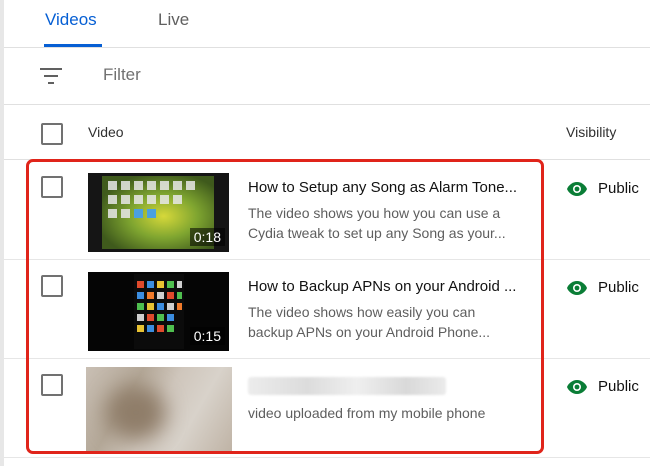 The width and height of the screenshot is (650, 466). Describe the element at coordinates (122, 75) in the screenshot. I see `filter-input: Filter` at that location.